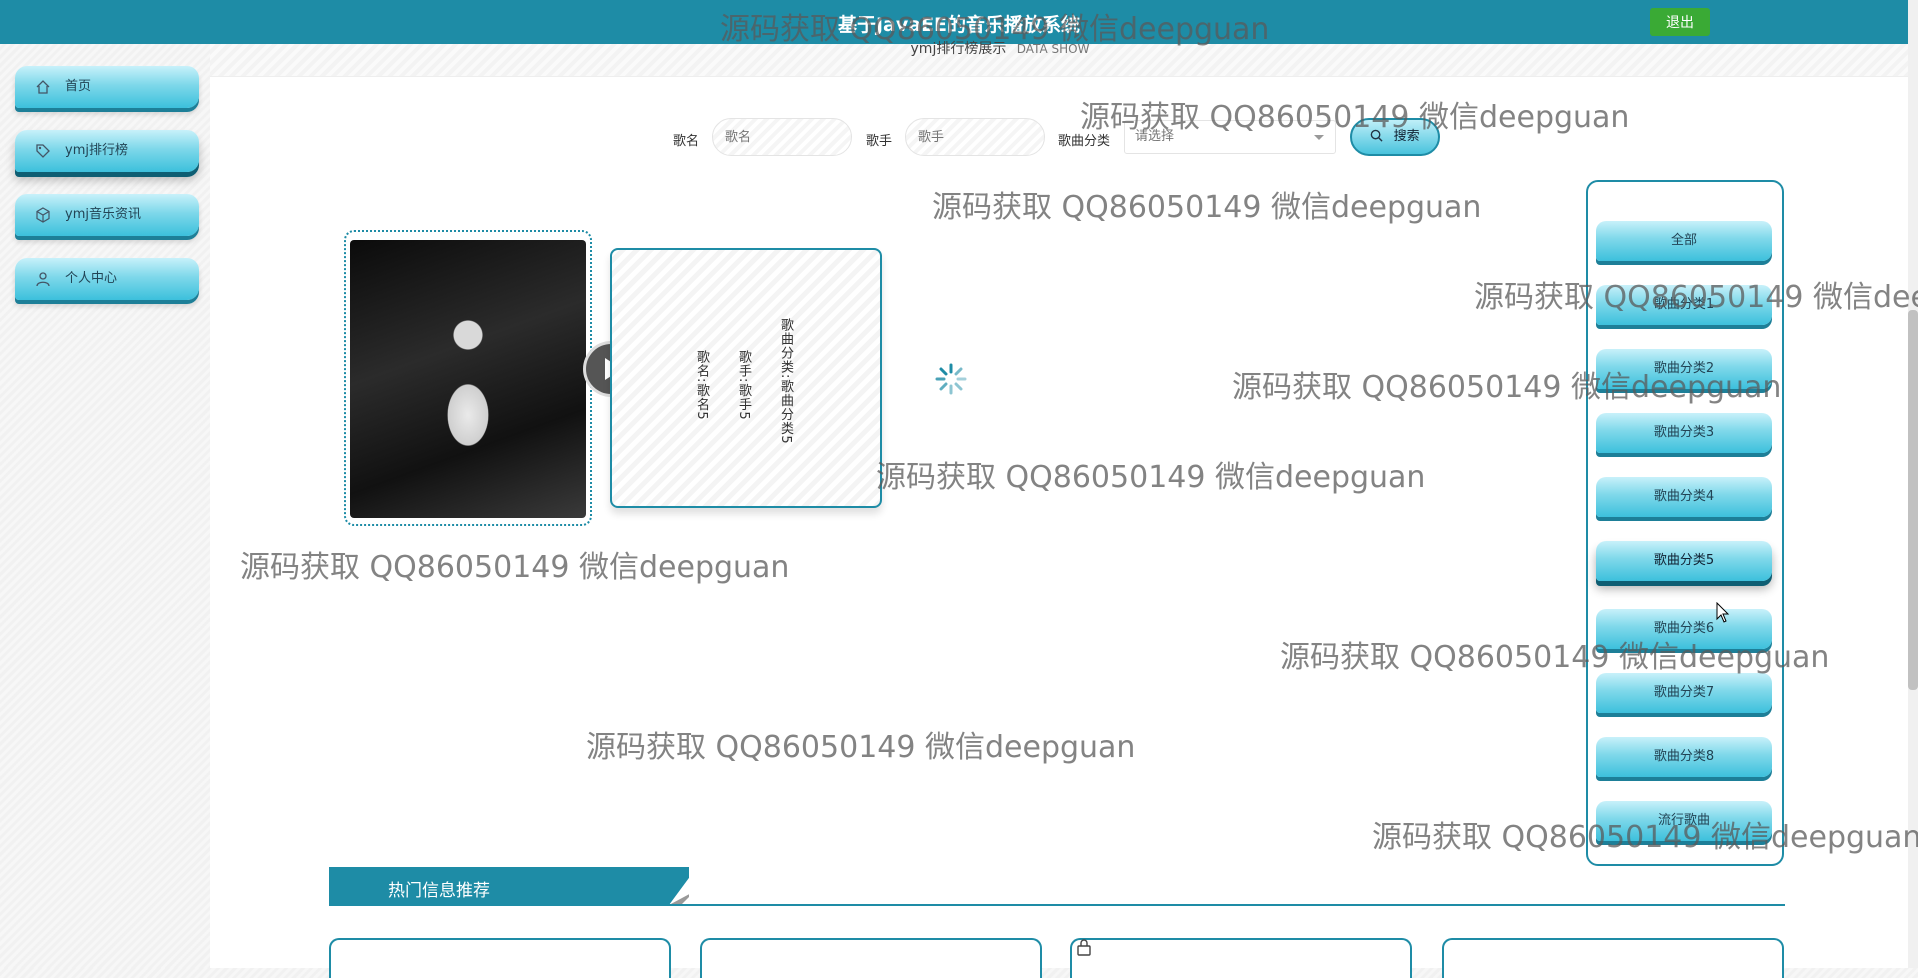  Describe the element at coordinates (107, 87) in the screenshot. I see `sidebar-item-home: 首页` at that location.